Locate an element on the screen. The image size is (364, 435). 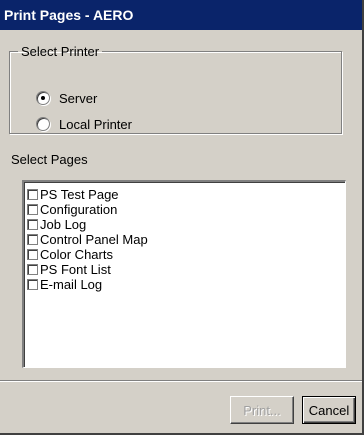
list-item: Control Panel Map is located at coordinates (184, 239).